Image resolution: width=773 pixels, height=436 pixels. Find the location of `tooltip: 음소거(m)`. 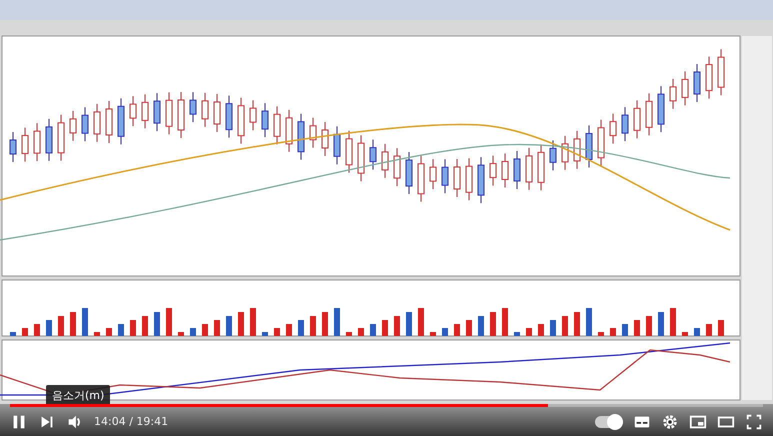

tooltip: 음소거(m) is located at coordinates (78, 395).